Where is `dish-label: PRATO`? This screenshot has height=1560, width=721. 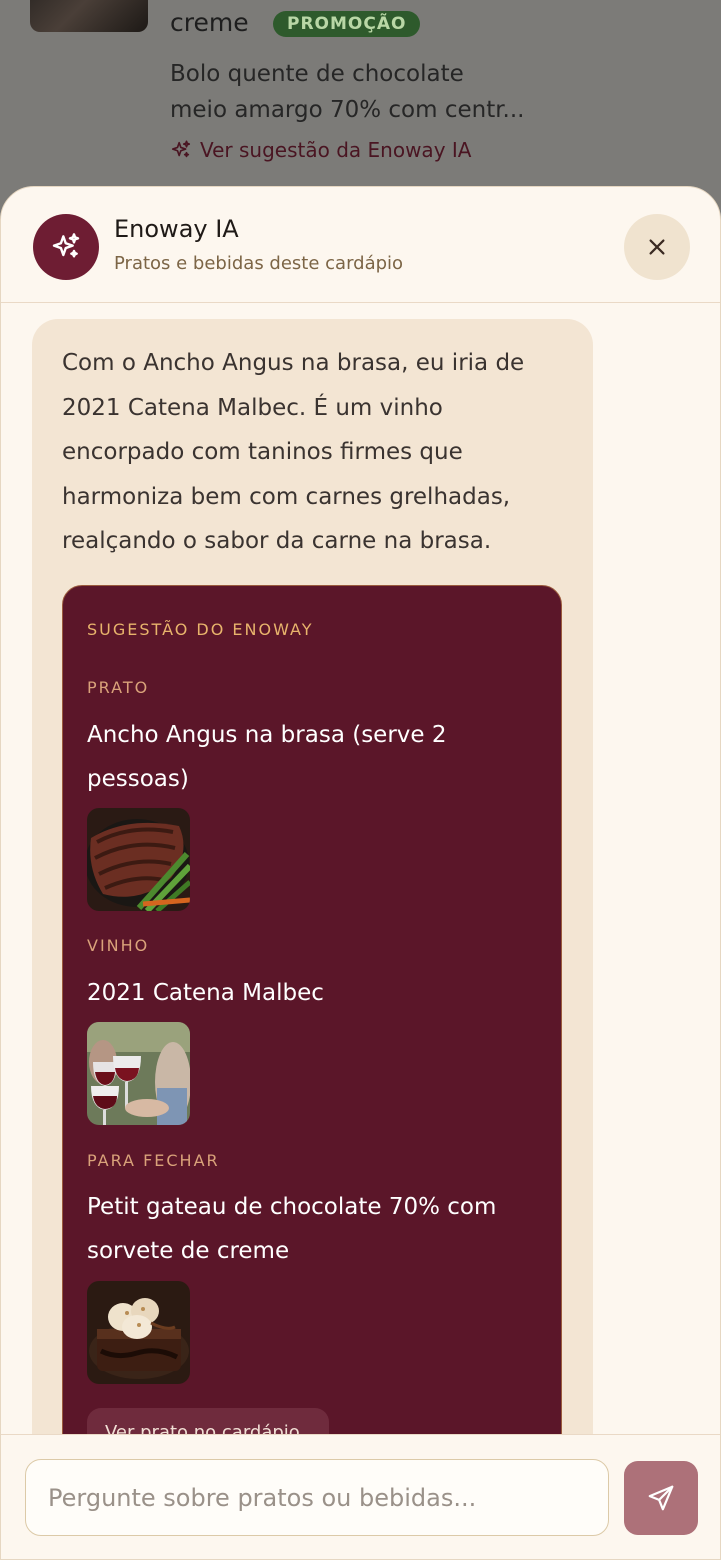
dish-label: PRATO is located at coordinates (118, 687).